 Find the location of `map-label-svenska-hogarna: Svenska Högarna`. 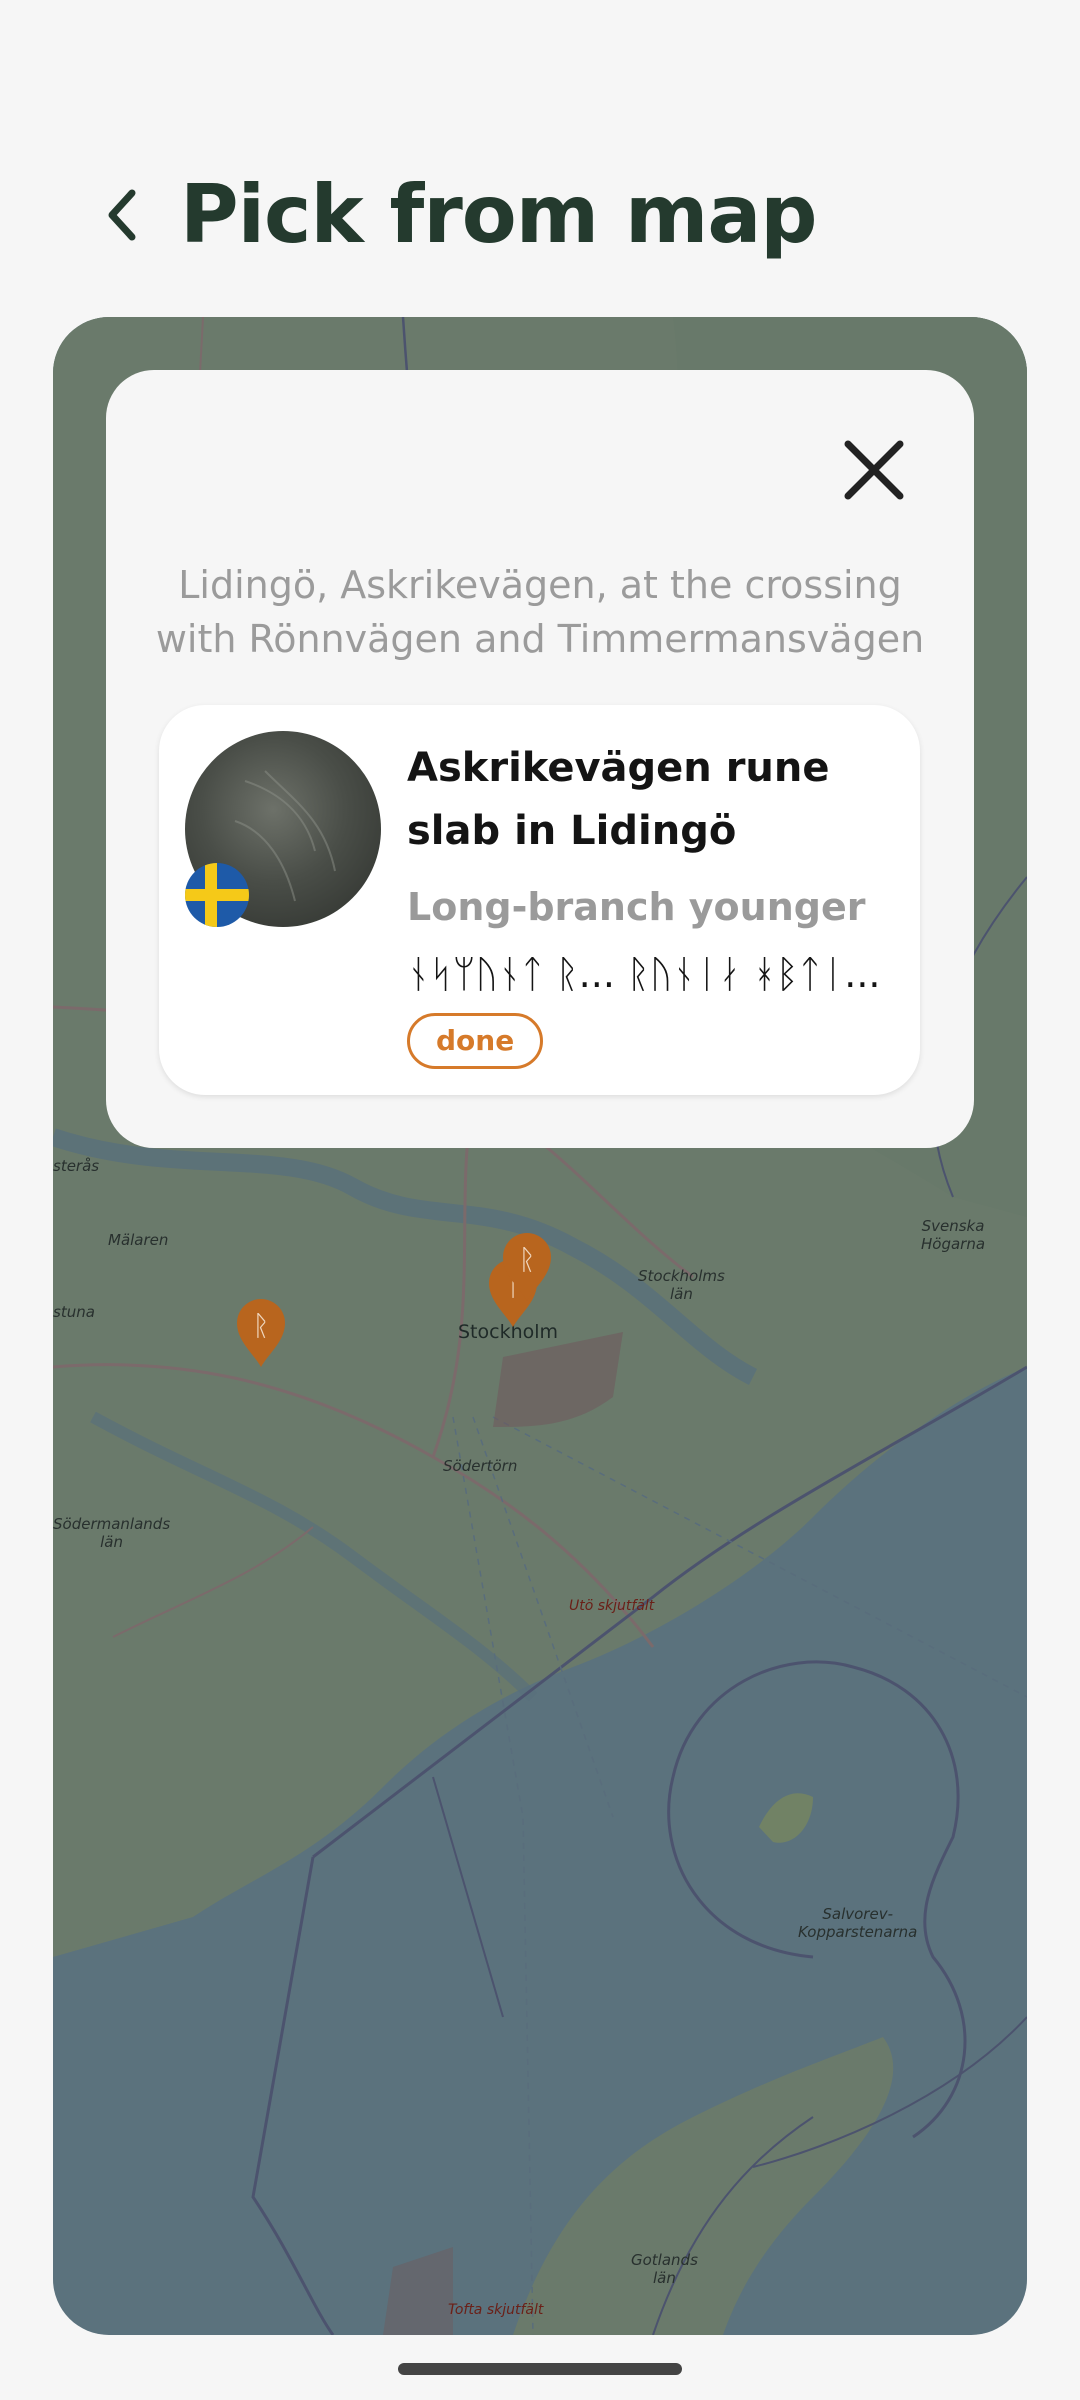

map-label-svenska-hogarna: Svenska Högarna is located at coordinates (953, 1235).